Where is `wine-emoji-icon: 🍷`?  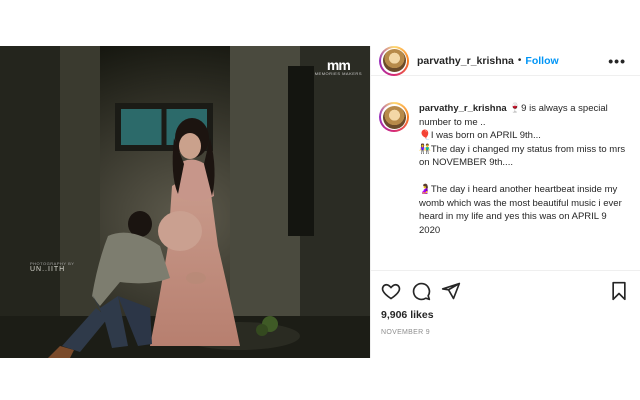 wine-emoji-icon: 🍷 is located at coordinates (515, 108).